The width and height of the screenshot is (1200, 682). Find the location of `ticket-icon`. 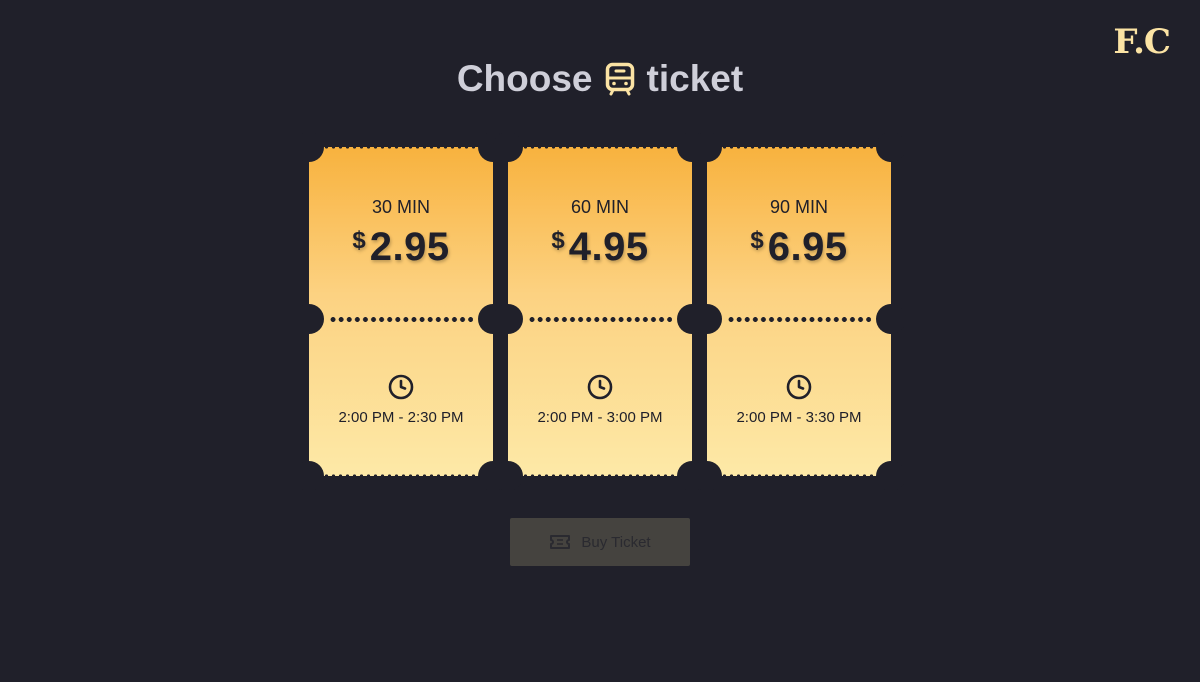

ticket-icon is located at coordinates (560, 542).